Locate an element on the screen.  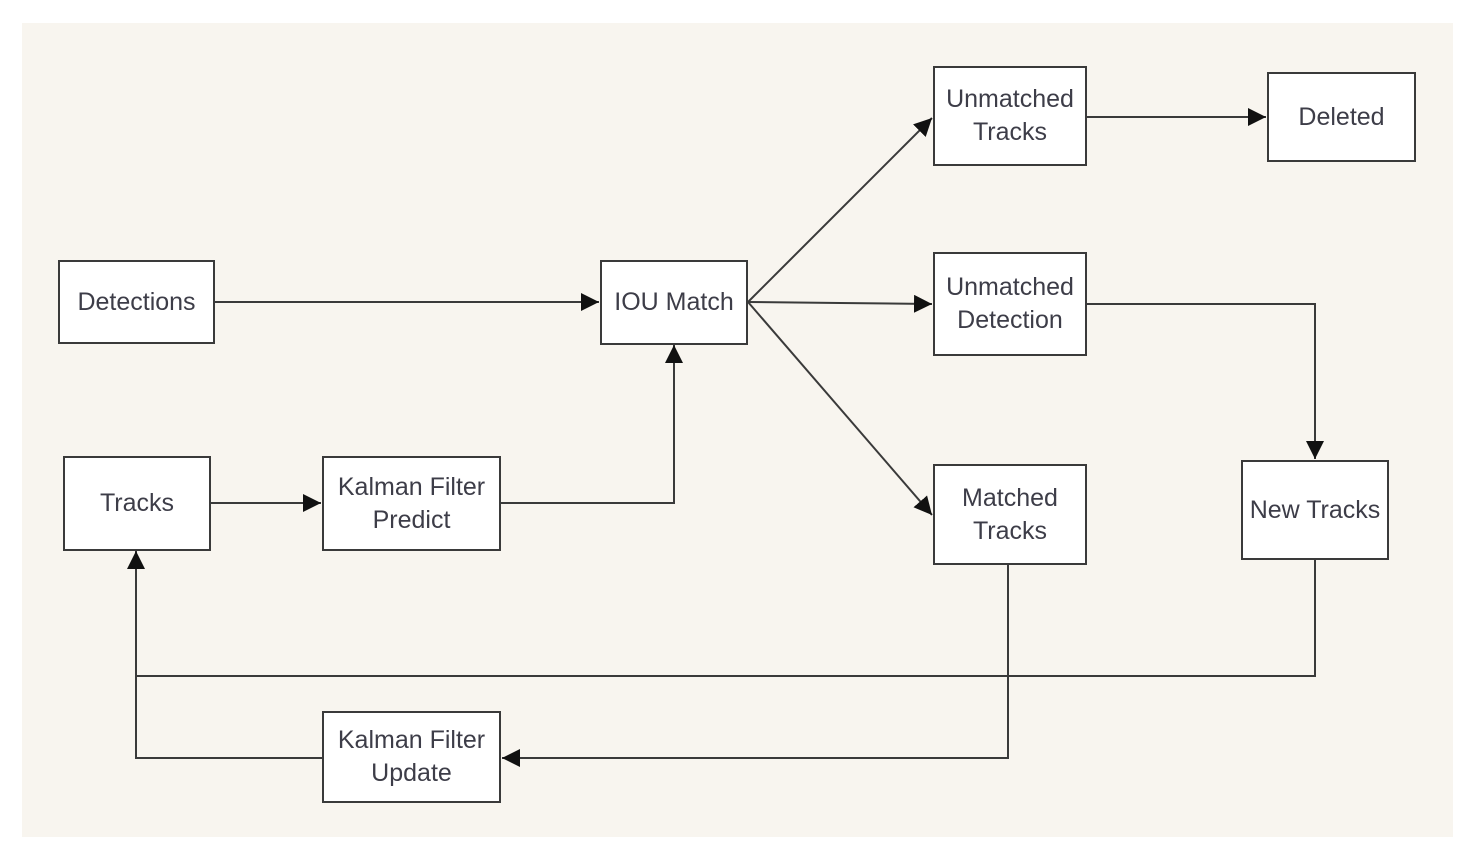
node-deleted: Deleted is located at coordinates (1341, 117).